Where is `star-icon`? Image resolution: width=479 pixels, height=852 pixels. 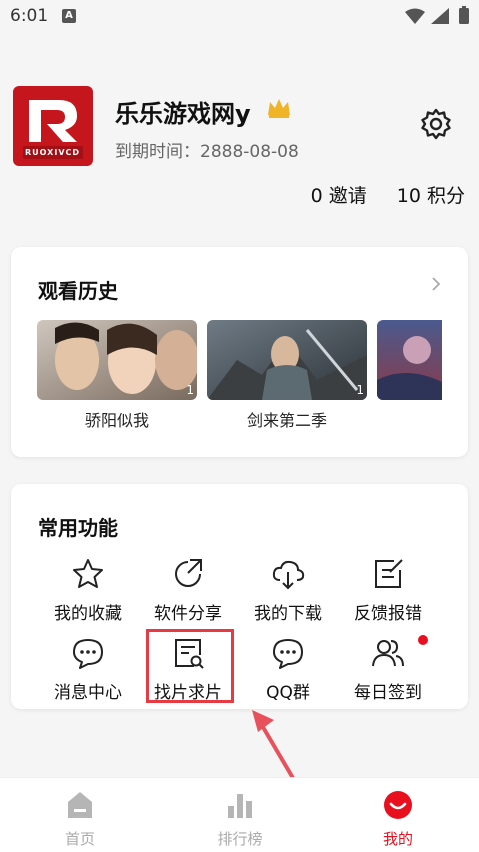 star-icon is located at coordinates (88, 573).